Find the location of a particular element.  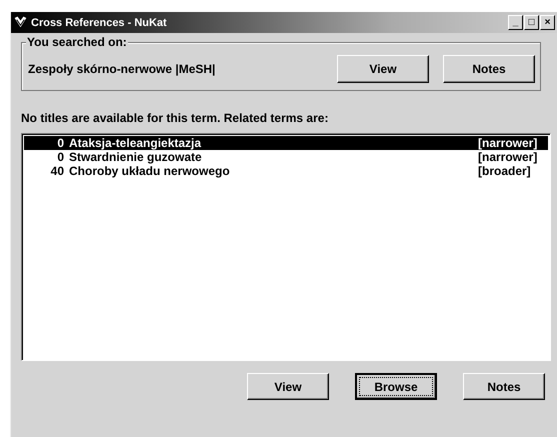

window-title: Cross References - NuKat is located at coordinates (99, 22).